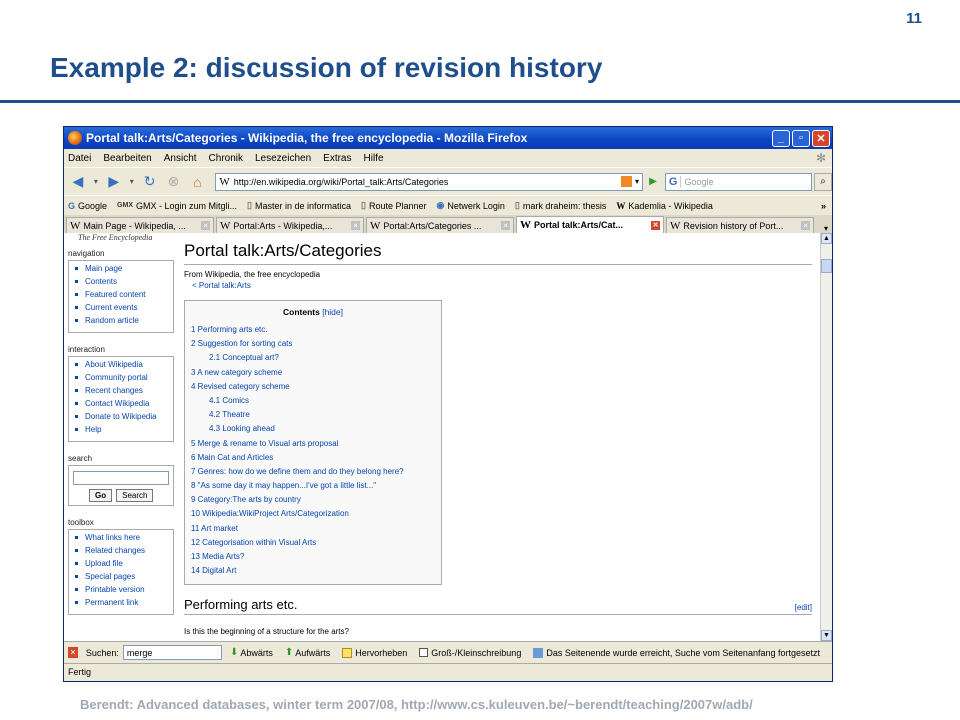 The width and height of the screenshot is (960, 720). What do you see at coordinates (313, 573) in the screenshot?
I see `toc-item: 14 Digital Art` at bounding box center [313, 573].